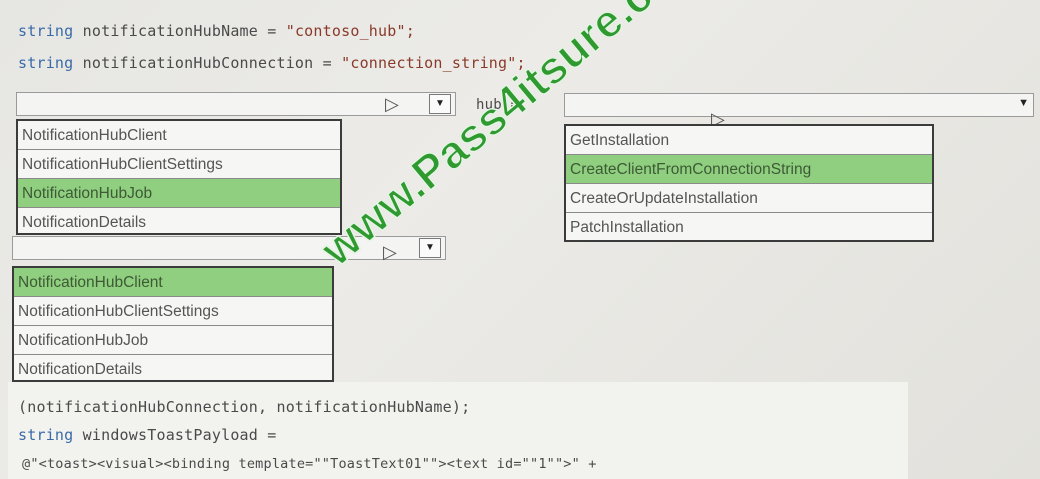 The image size is (1040, 479). I want to click on list-item-selected: CreateClientFromConnectionString, so click(749, 169).